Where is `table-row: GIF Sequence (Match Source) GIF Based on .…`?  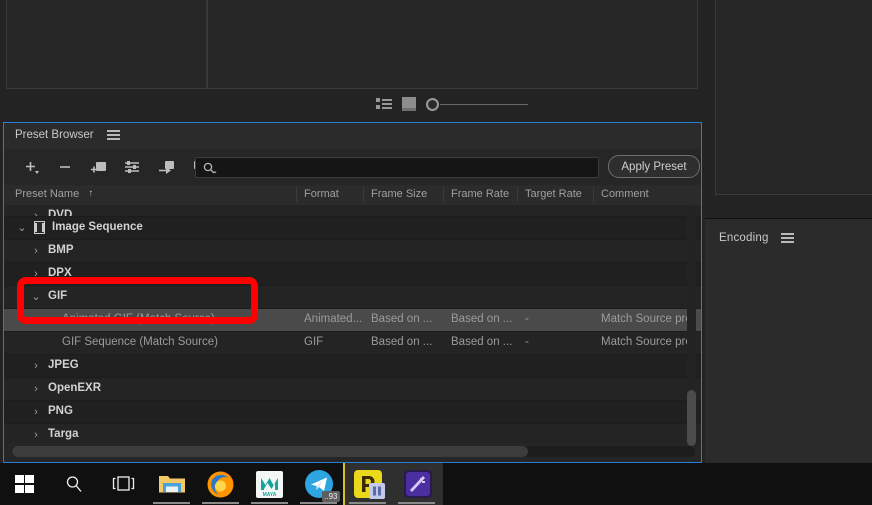 table-row: GIF Sequence (Match Source) GIF Based on .… is located at coordinates (352, 343).